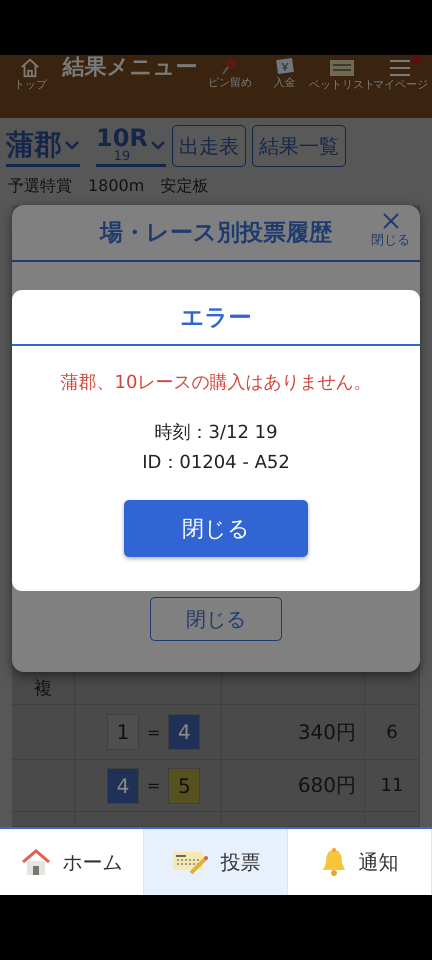 This screenshot has height=960, width=432. What do you see at coordinates (130, 68) in the screenshot?
I see `page-title: 結果メニュー` at bounding box center [130, 68].